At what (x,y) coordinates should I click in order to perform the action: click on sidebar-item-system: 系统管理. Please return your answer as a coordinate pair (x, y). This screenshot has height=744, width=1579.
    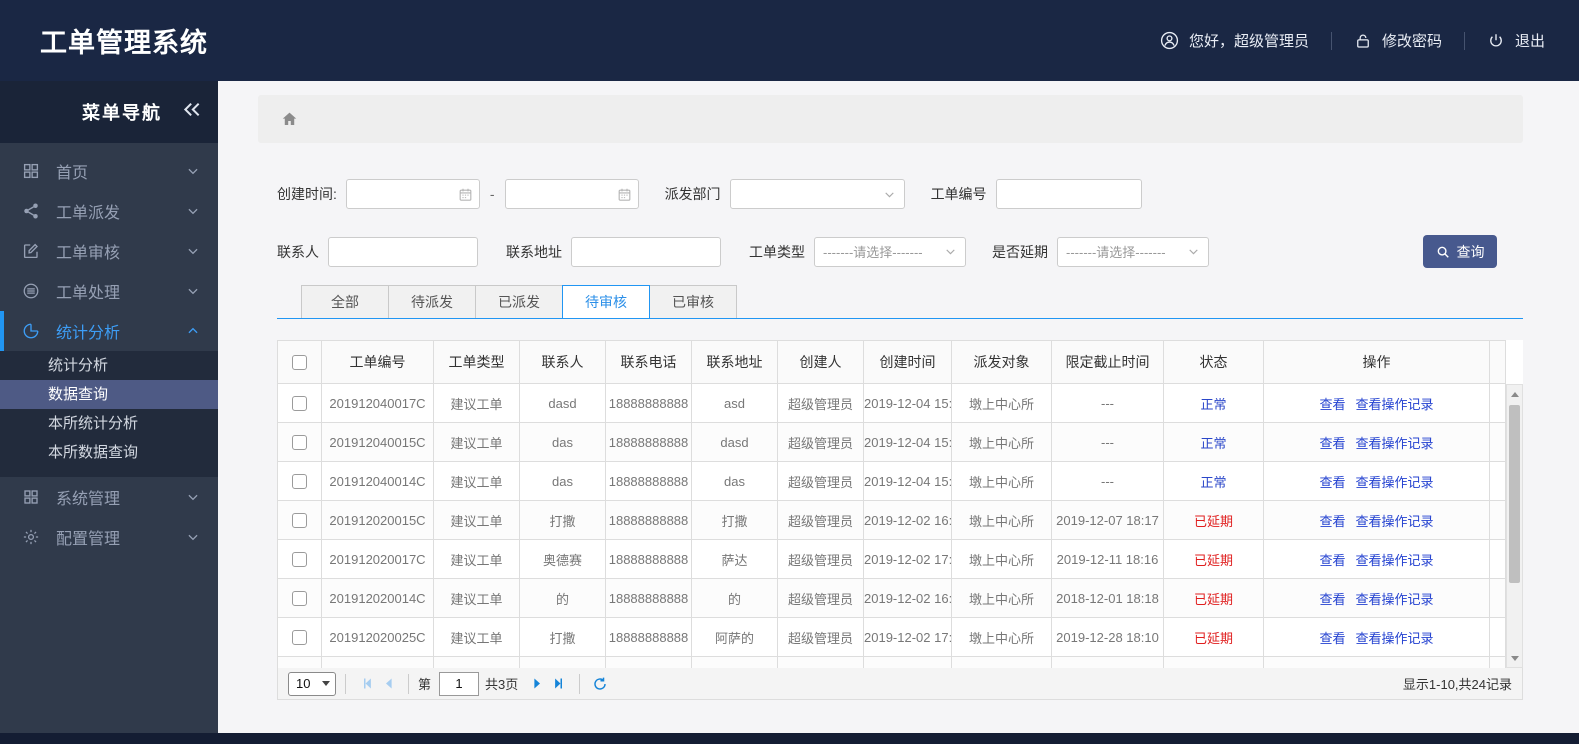
    Looking at the image, I should click on (109, 497).